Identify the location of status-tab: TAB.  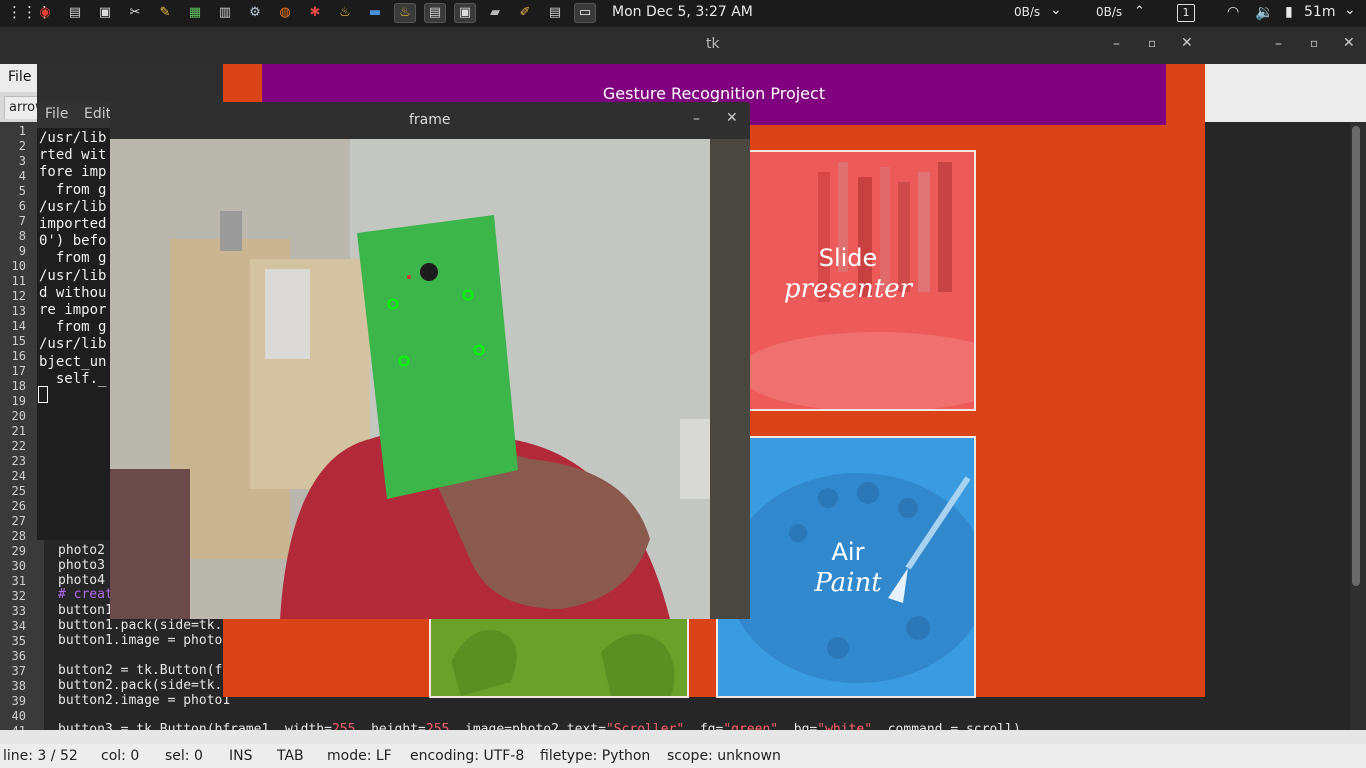
(290, 756).